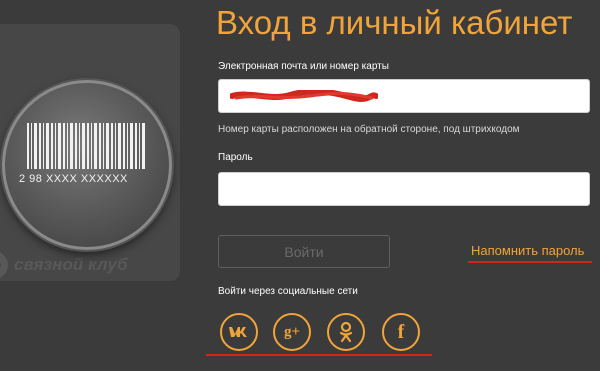 This screenshot has width=600, height=371. Describe the element at coordinates (239, 332) in the screenshot. I see `vk-icon` at that location.